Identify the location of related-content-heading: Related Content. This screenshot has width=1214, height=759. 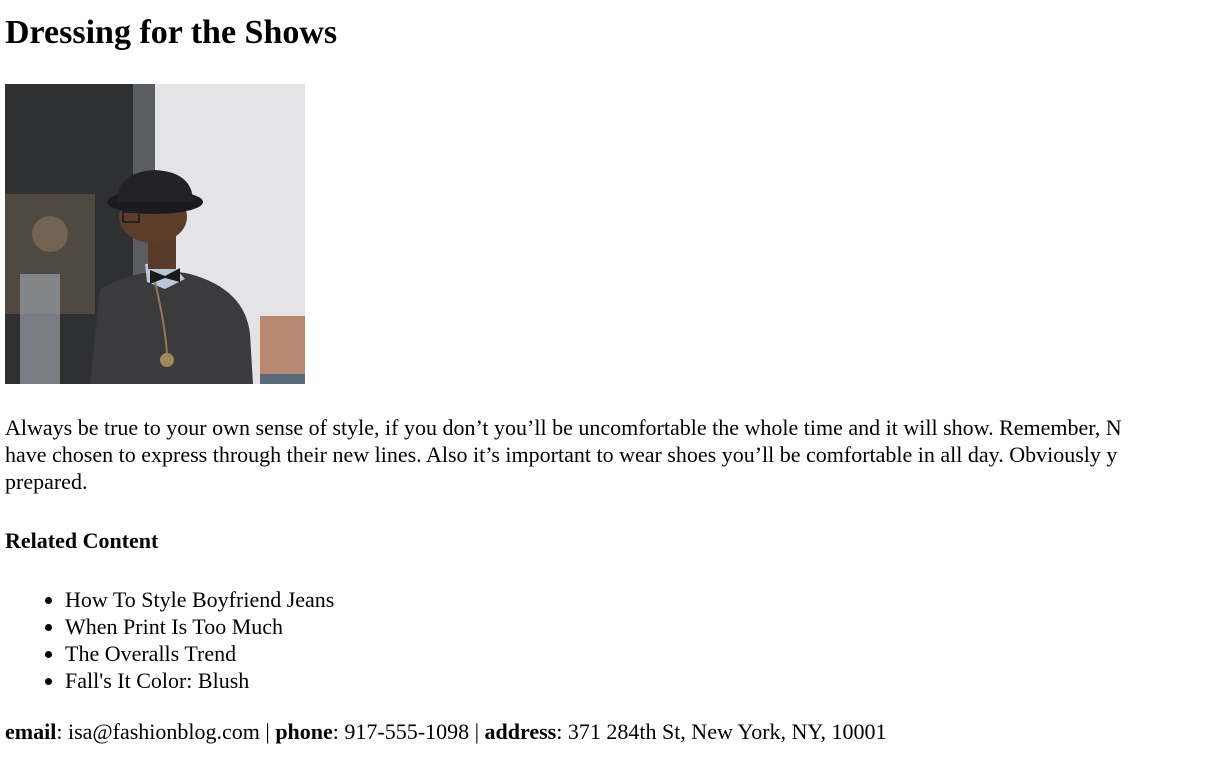
(82, 540).